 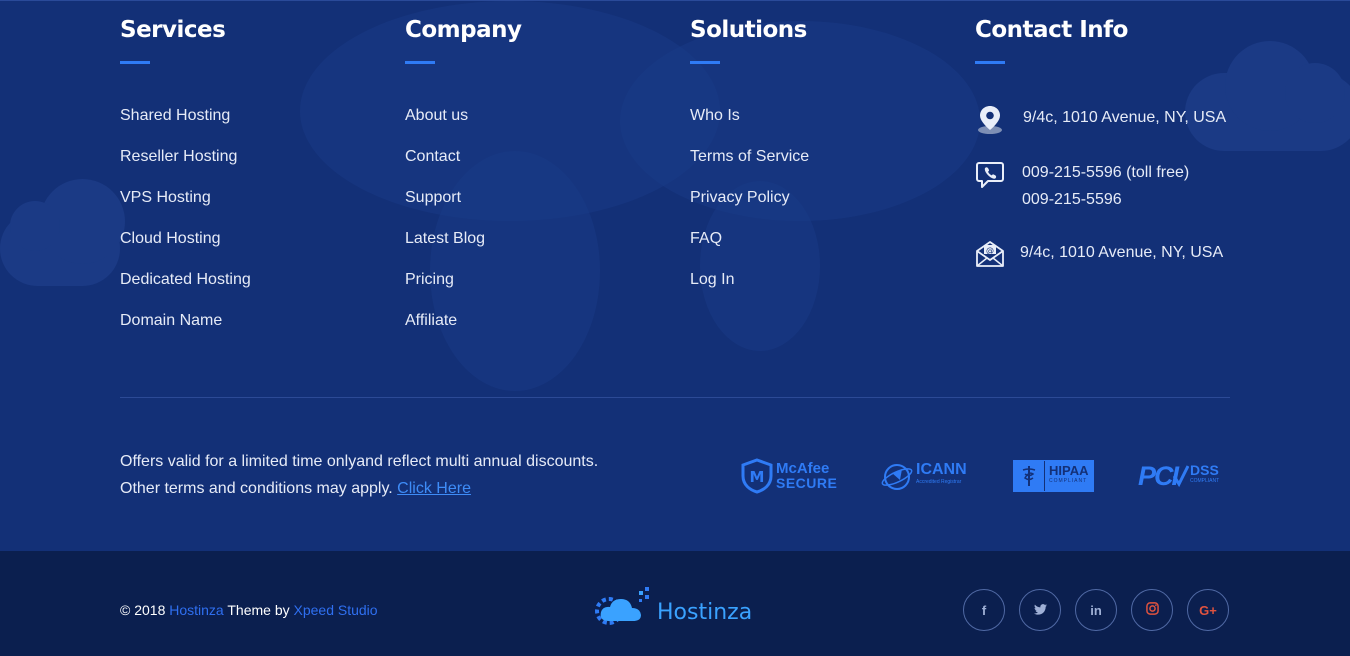 I want to click on email-text: 9/4c, 1010 Avenue, NY, USA, so click(x=1122, y=252).